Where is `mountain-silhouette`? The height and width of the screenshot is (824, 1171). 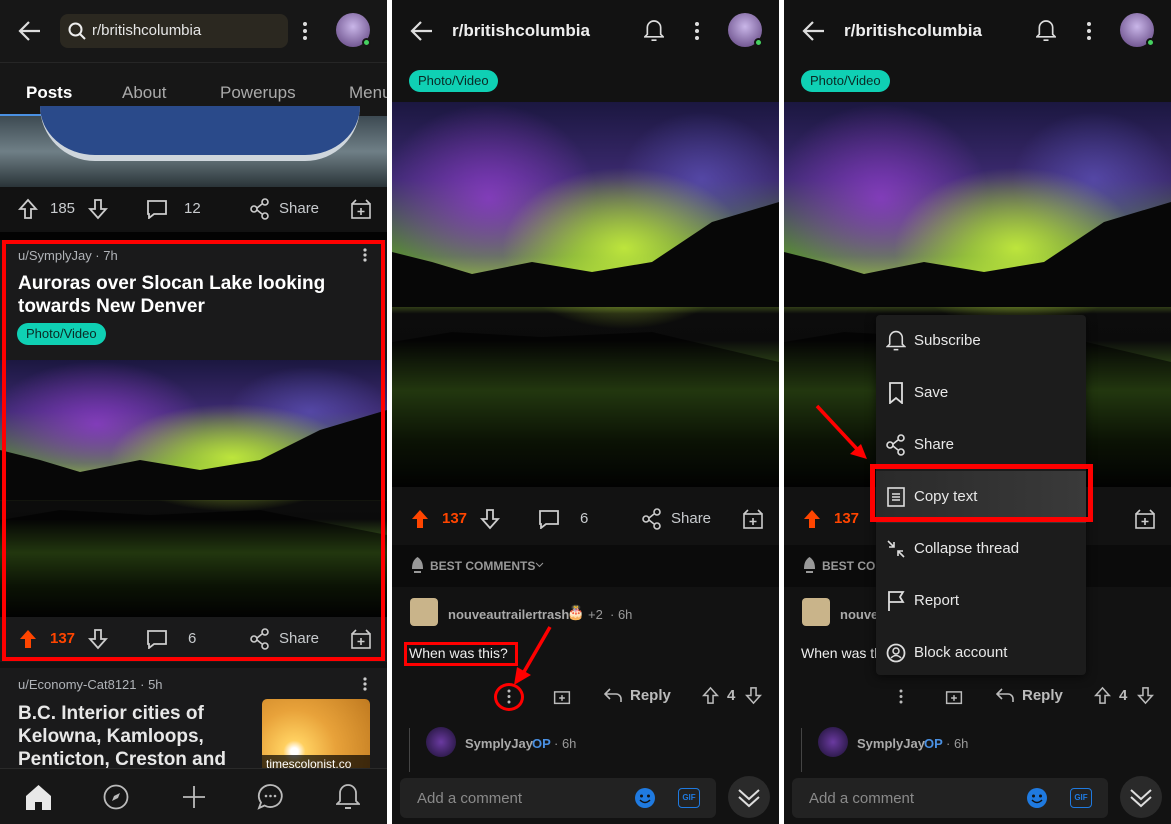 mountain-silhouette is located at coordinates (585, 344).